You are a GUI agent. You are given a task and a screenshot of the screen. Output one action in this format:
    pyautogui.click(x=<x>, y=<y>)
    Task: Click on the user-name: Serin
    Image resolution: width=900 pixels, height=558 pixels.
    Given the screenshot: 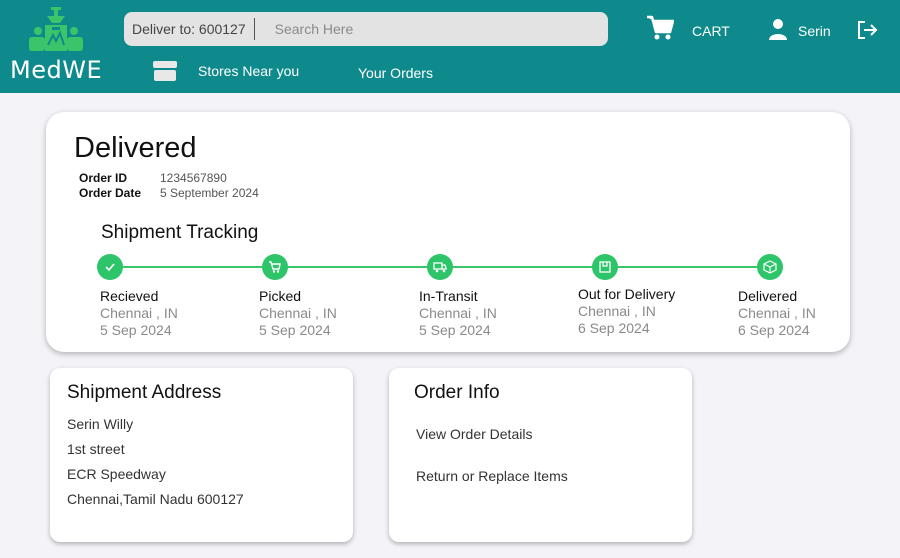 What is the action you would take?
    pyautogui.click(x=814, y=31)
    